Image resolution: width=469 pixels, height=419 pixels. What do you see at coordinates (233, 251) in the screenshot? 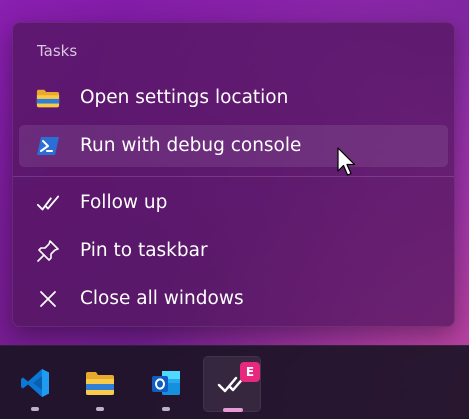
I see `menu-item-pin-to-taskbar: Pin to taskbar` at bounding box center [233, 251].